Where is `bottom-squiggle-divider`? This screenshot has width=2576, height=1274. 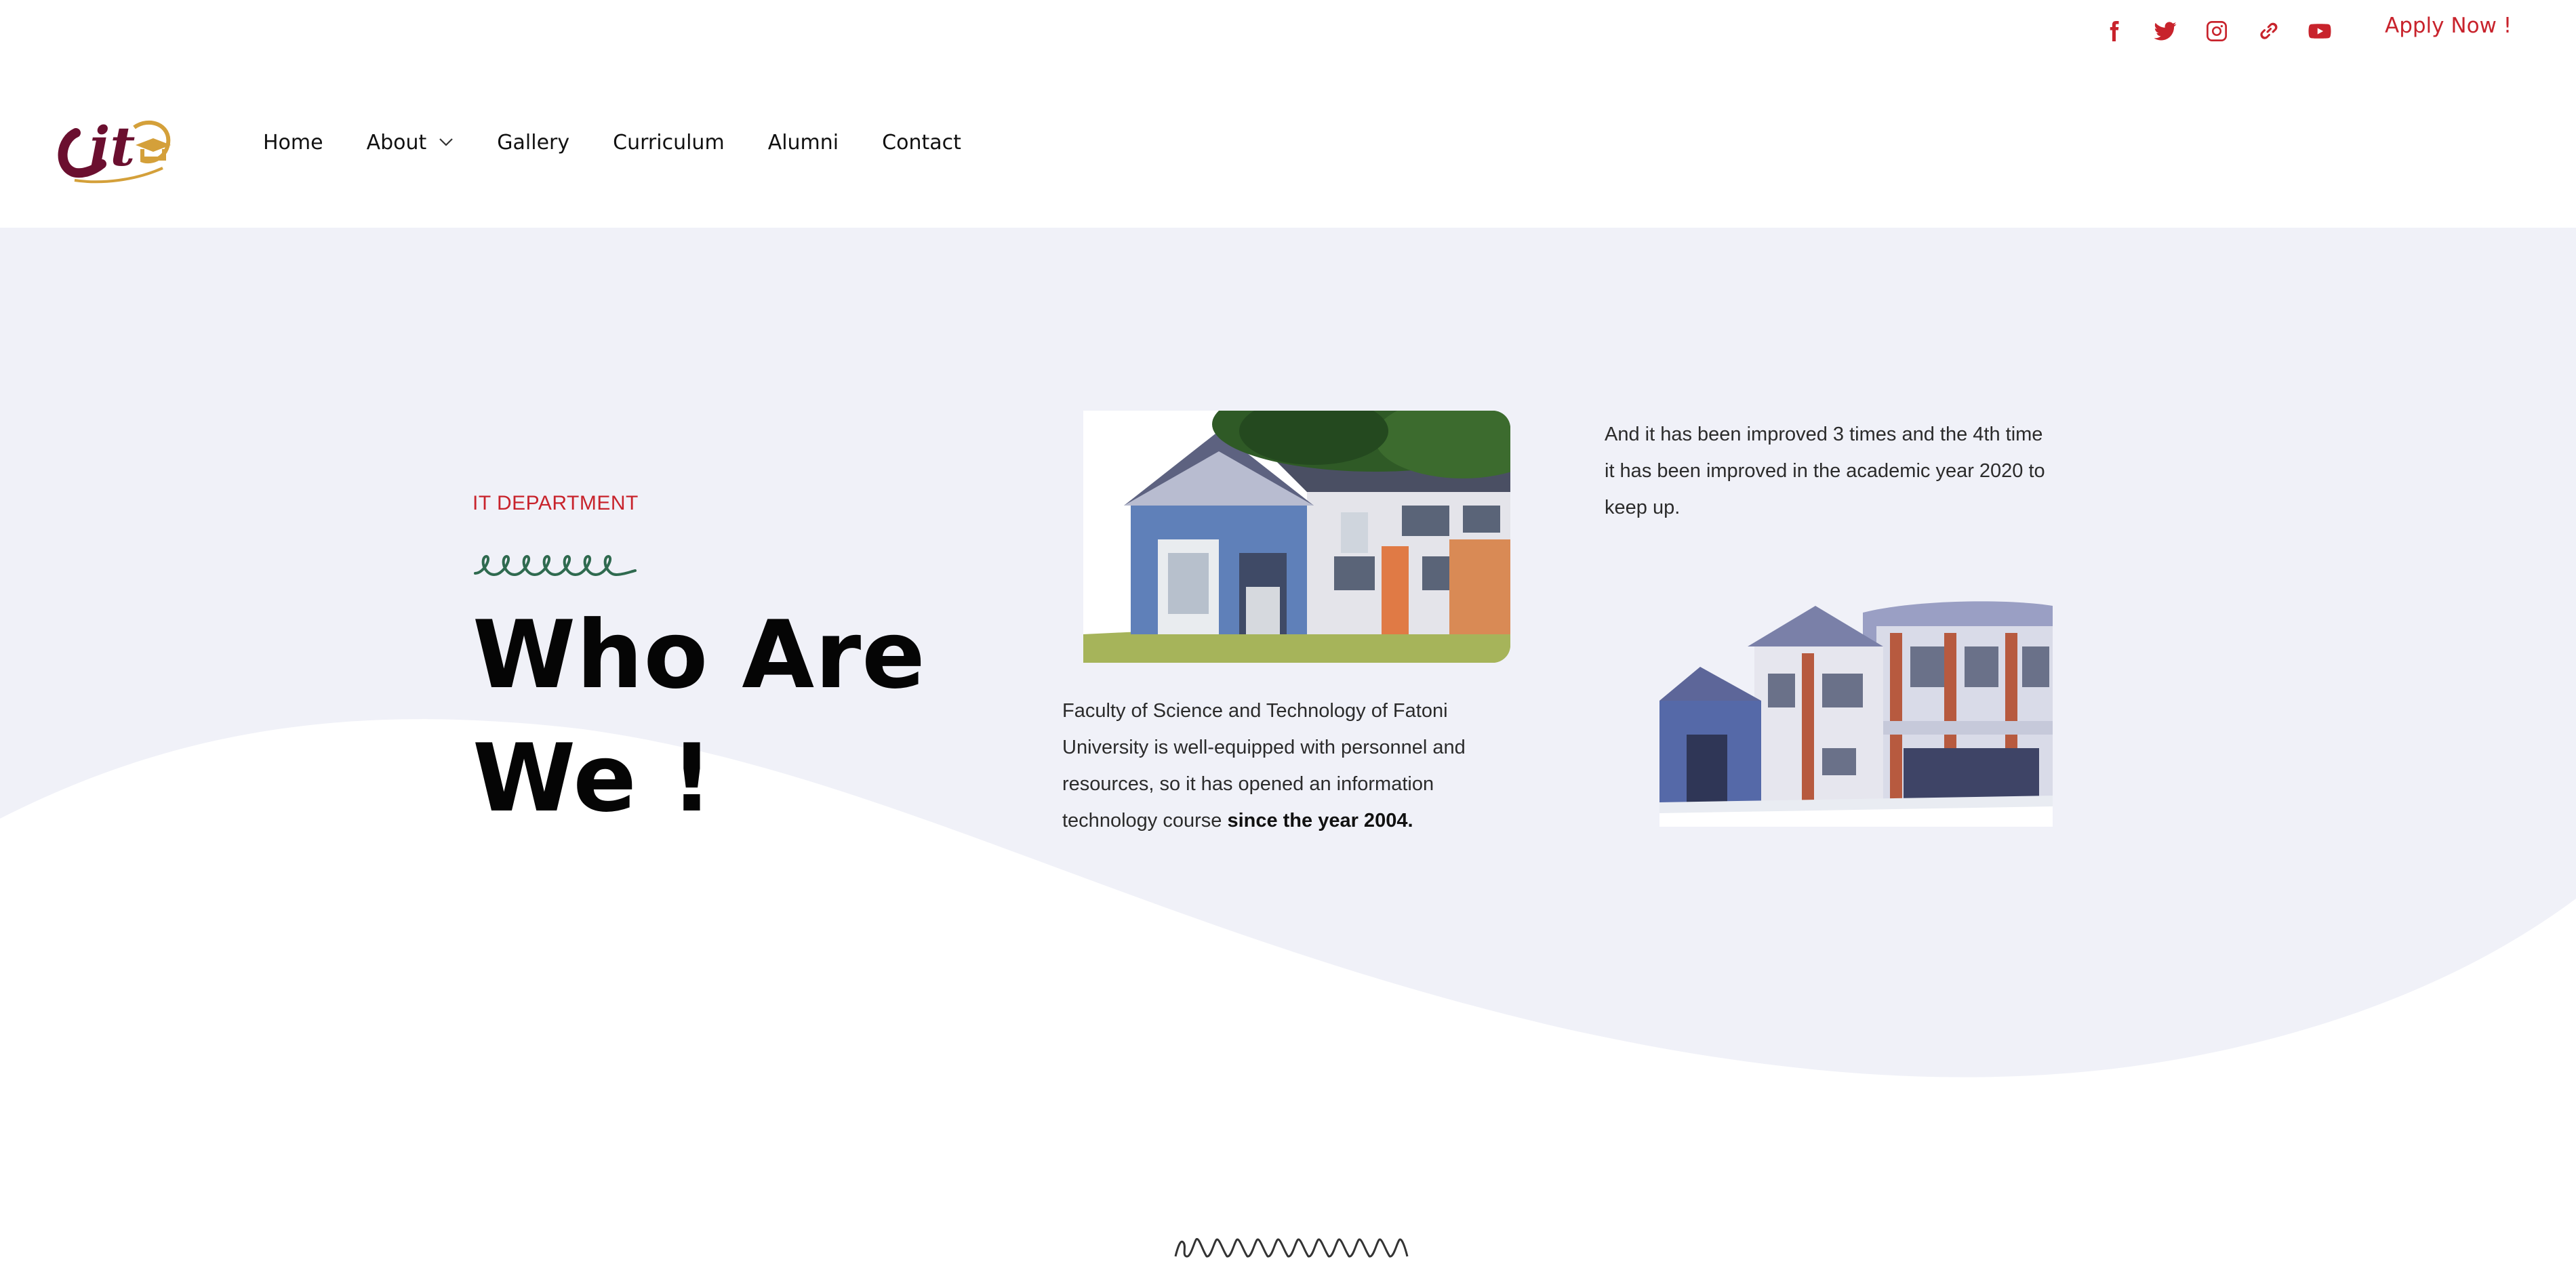
bottom-squiggle-divider is located at coordinates (1291, 1247).